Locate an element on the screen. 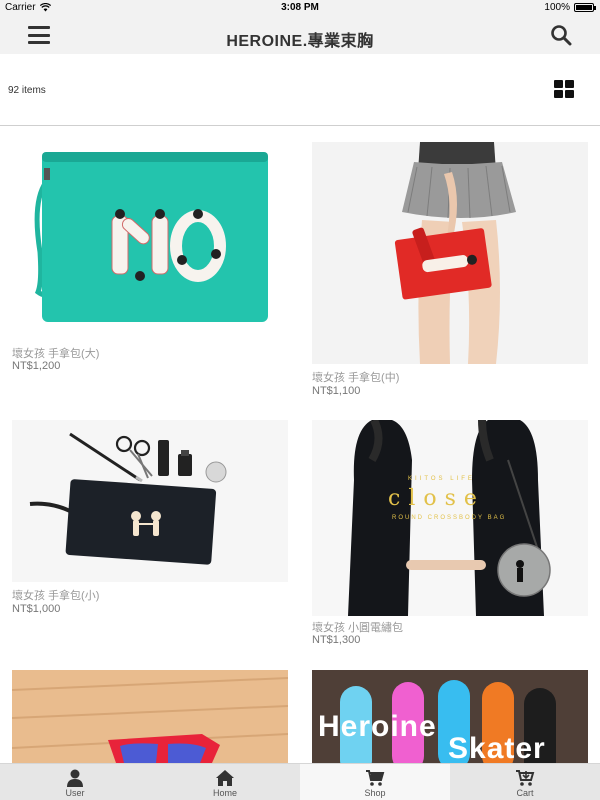 Image resolution: width=600 pixels, height=800 pixels. tab-label: Home is located at coordinates (224, 793).